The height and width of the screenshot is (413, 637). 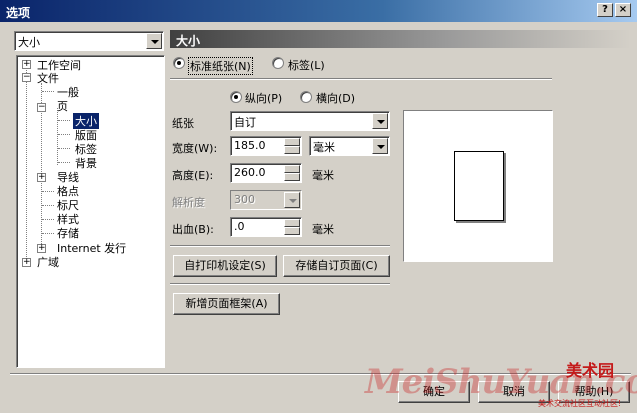 What do you see at coordinates (245, 122) in the screenshot?
I see `paper-select-value: 自订` at bounding box center [245, 122].